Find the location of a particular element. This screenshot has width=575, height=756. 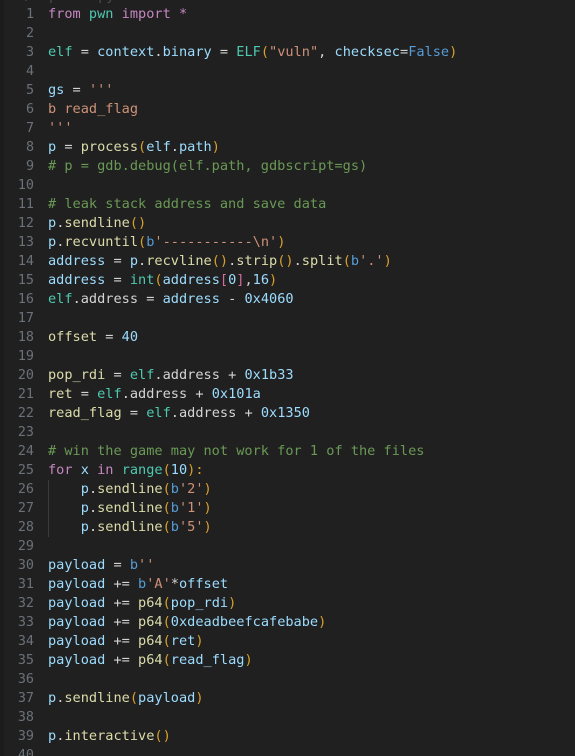

token: p64 is located at coordinates (150, 603).